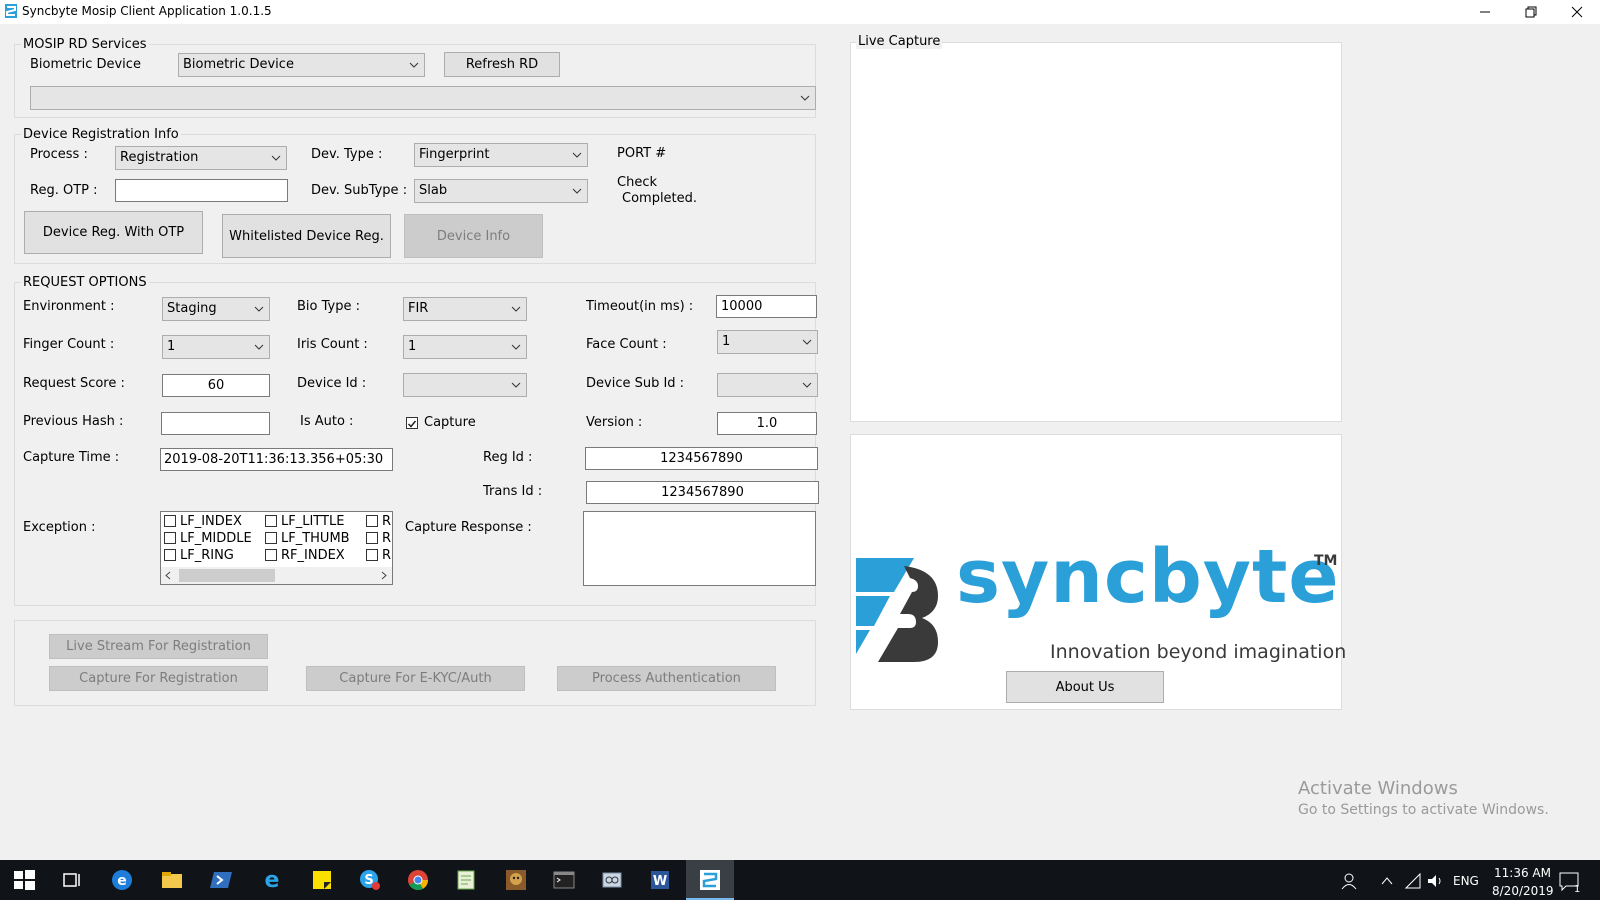 This screenshot has width=1600, height=900. I want to click on volume-icon, so click(1435, 881).